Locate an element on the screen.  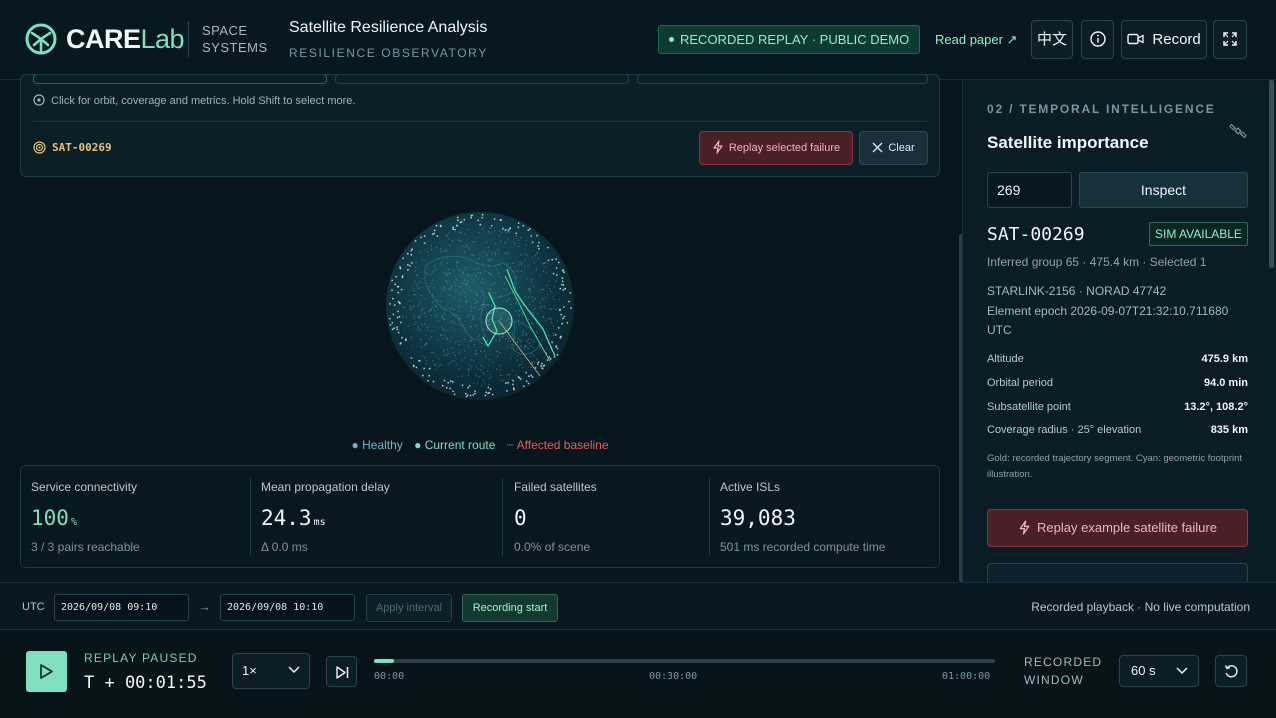
timeline-tick: 00:30:00 is located at coordinates (673, 676).